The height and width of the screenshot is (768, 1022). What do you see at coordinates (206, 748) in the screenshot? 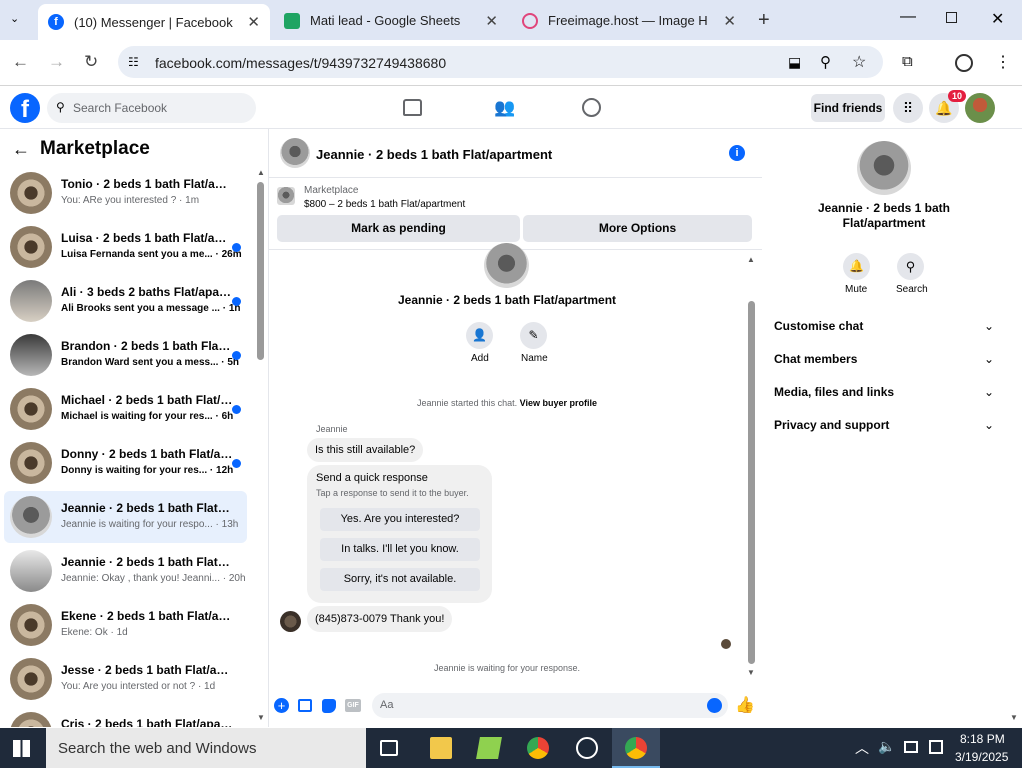
I see `taskbar-search-box: Search the web and Windows` at bounding box center [206, 748].